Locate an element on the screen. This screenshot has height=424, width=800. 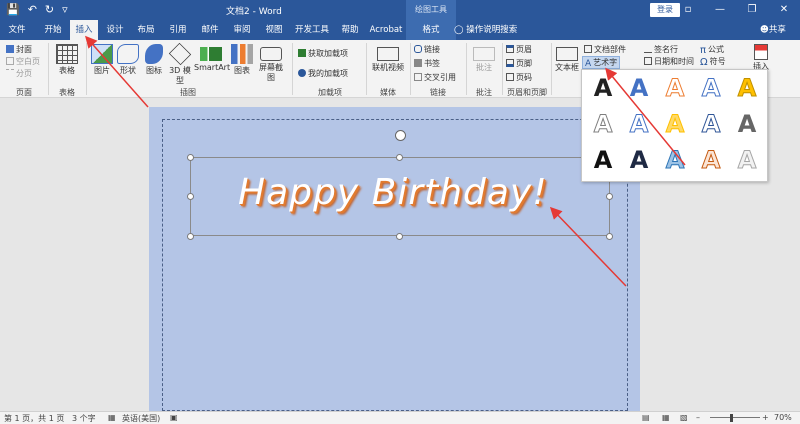
smartart-button: SmartArt is located at coordinates (212, 58).